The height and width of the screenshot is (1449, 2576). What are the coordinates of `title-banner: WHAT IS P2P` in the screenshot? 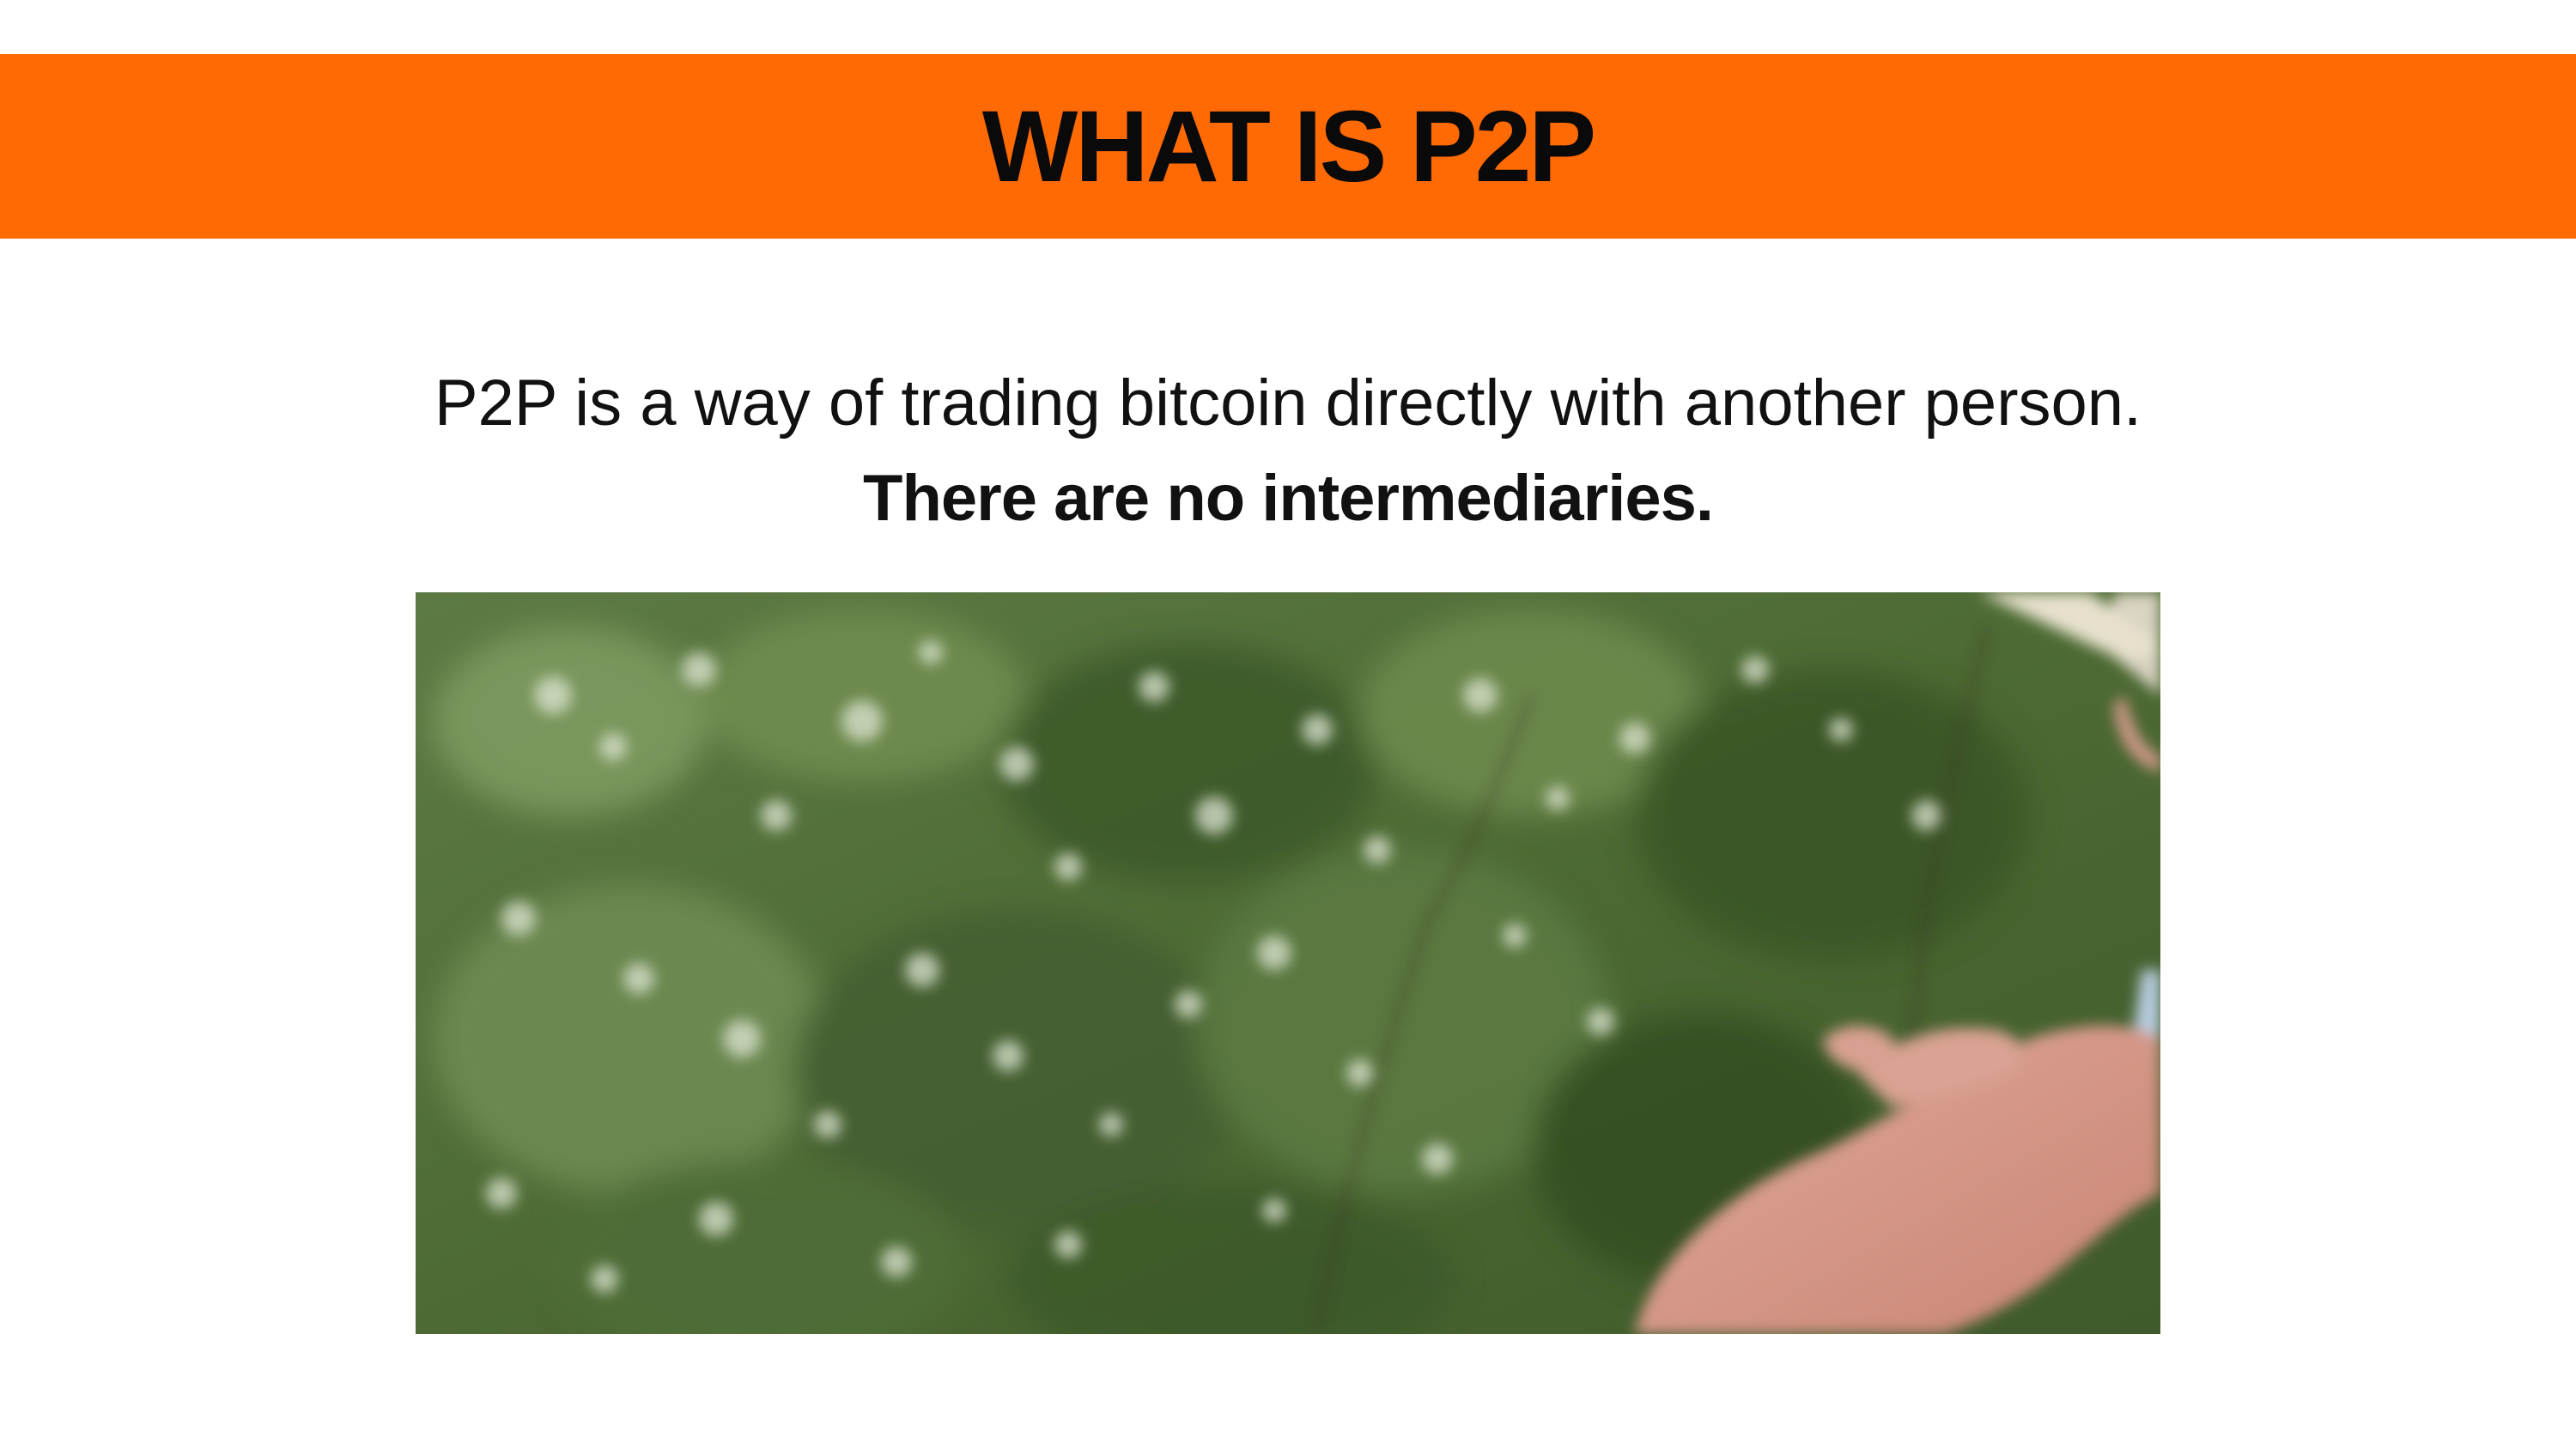 It's located at (1288, 146).